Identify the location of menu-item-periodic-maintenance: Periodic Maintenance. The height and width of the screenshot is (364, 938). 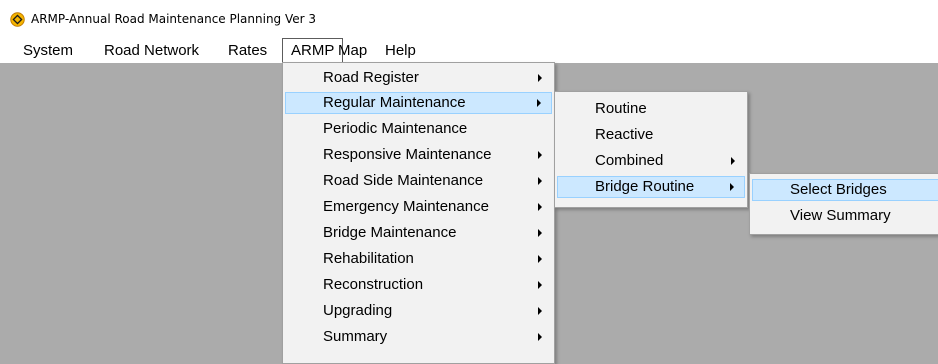
(418, 129).